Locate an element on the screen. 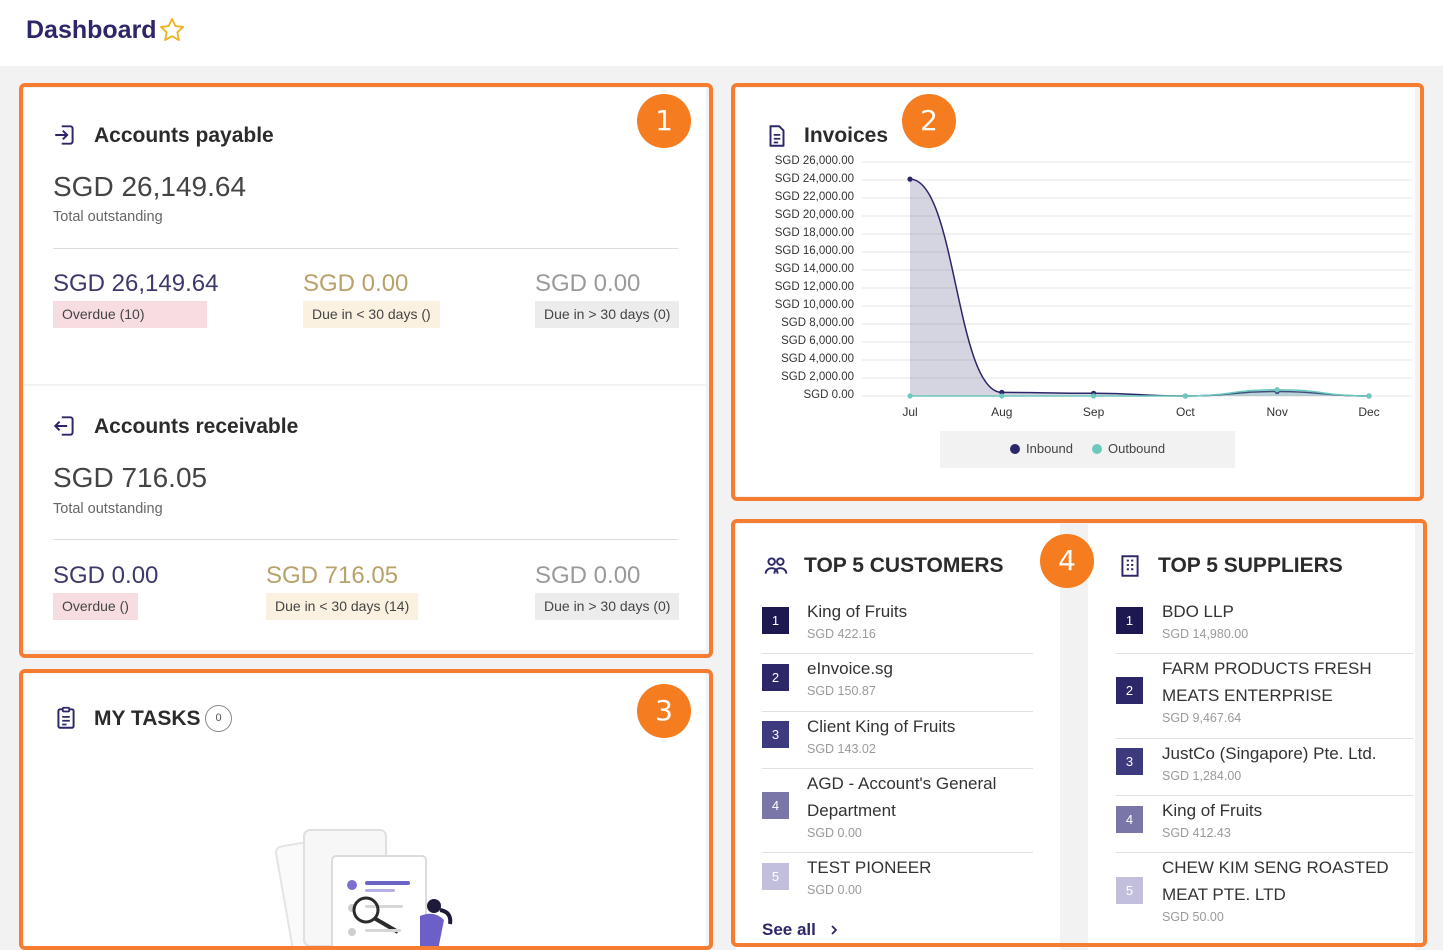 This screenshot has width=1443, height=950. supplier-name: BDO LLP is located at coordinates (1198, 611).